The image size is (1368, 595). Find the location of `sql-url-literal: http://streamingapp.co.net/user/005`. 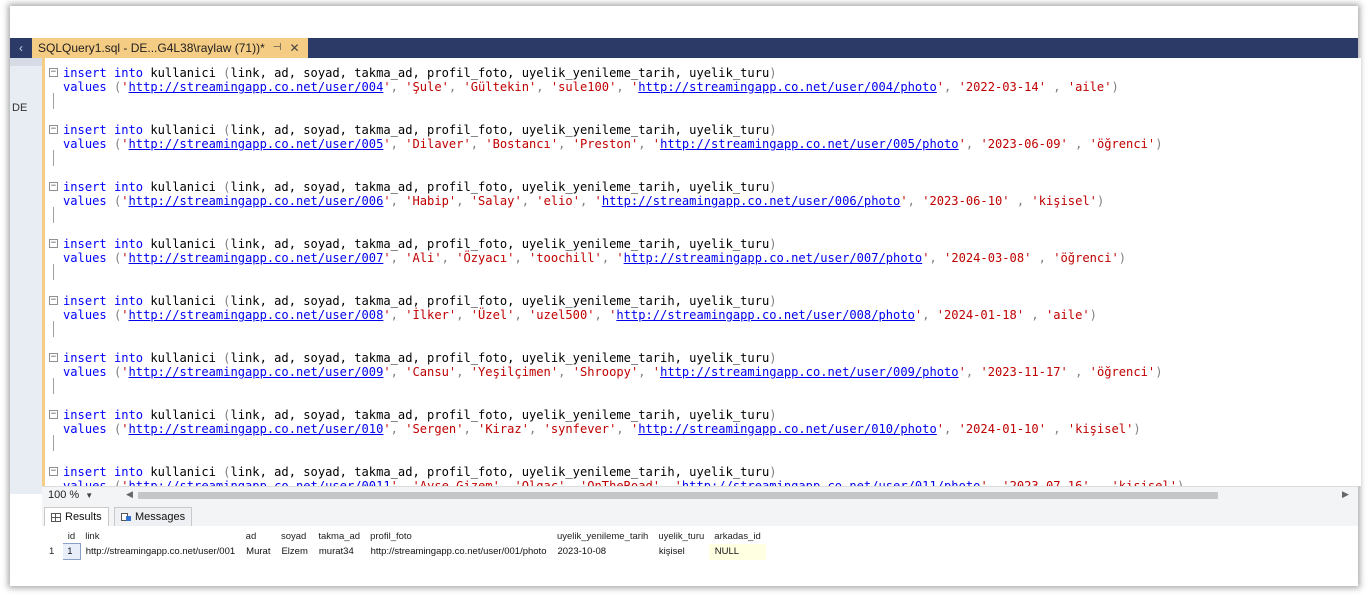

sql-url-literal: http://streamingapp.co.net/user/005 is located at coordinates (256, 144).